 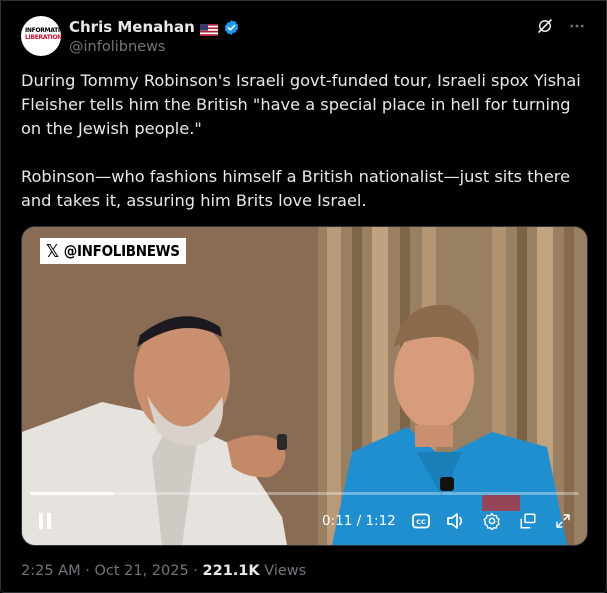 What do you see at coordinates (285, 571) in the screenshot?
I see `views-label: Views` at bounding box center [285, 571].